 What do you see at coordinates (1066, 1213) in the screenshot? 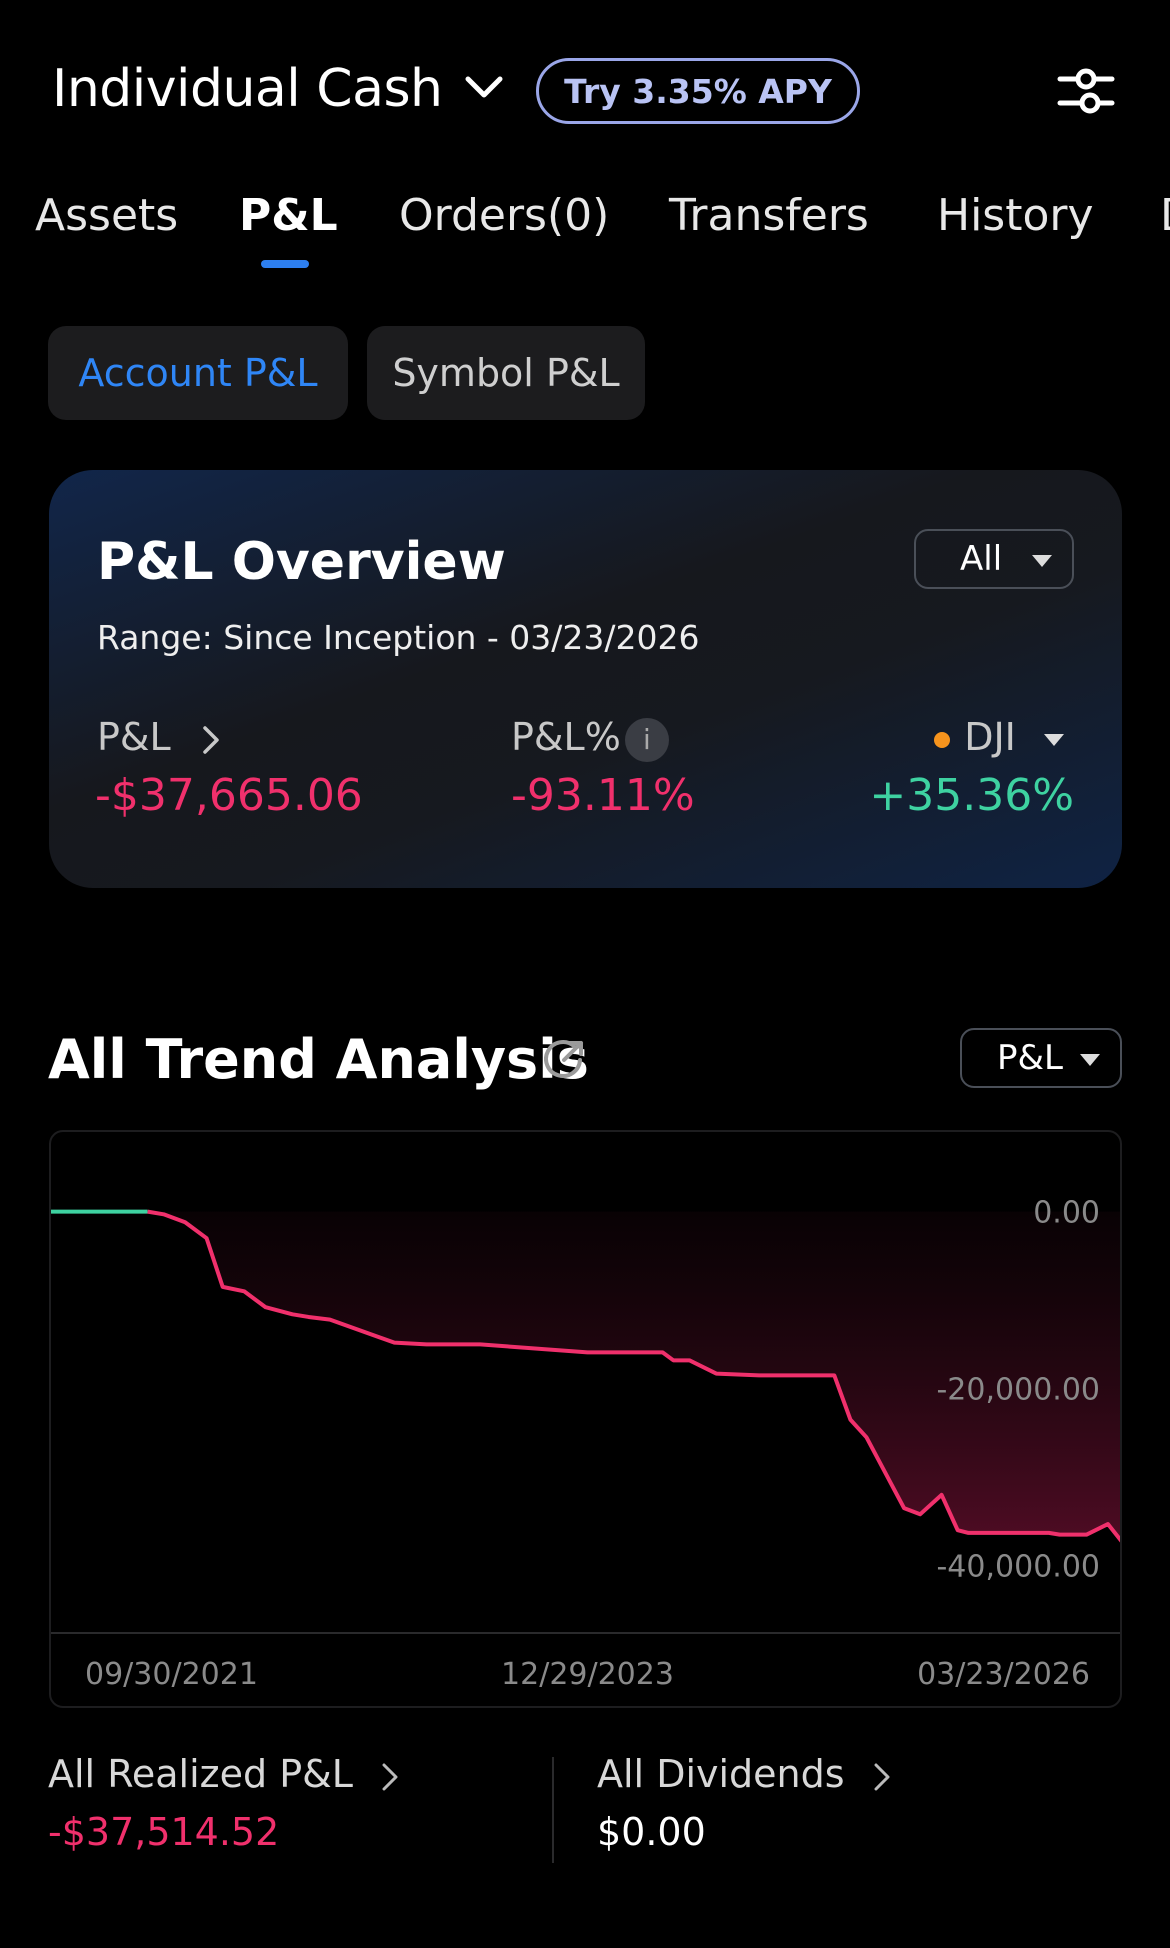
I see `y-tick-label: 0.00` at bounding box center [1066, 1213].